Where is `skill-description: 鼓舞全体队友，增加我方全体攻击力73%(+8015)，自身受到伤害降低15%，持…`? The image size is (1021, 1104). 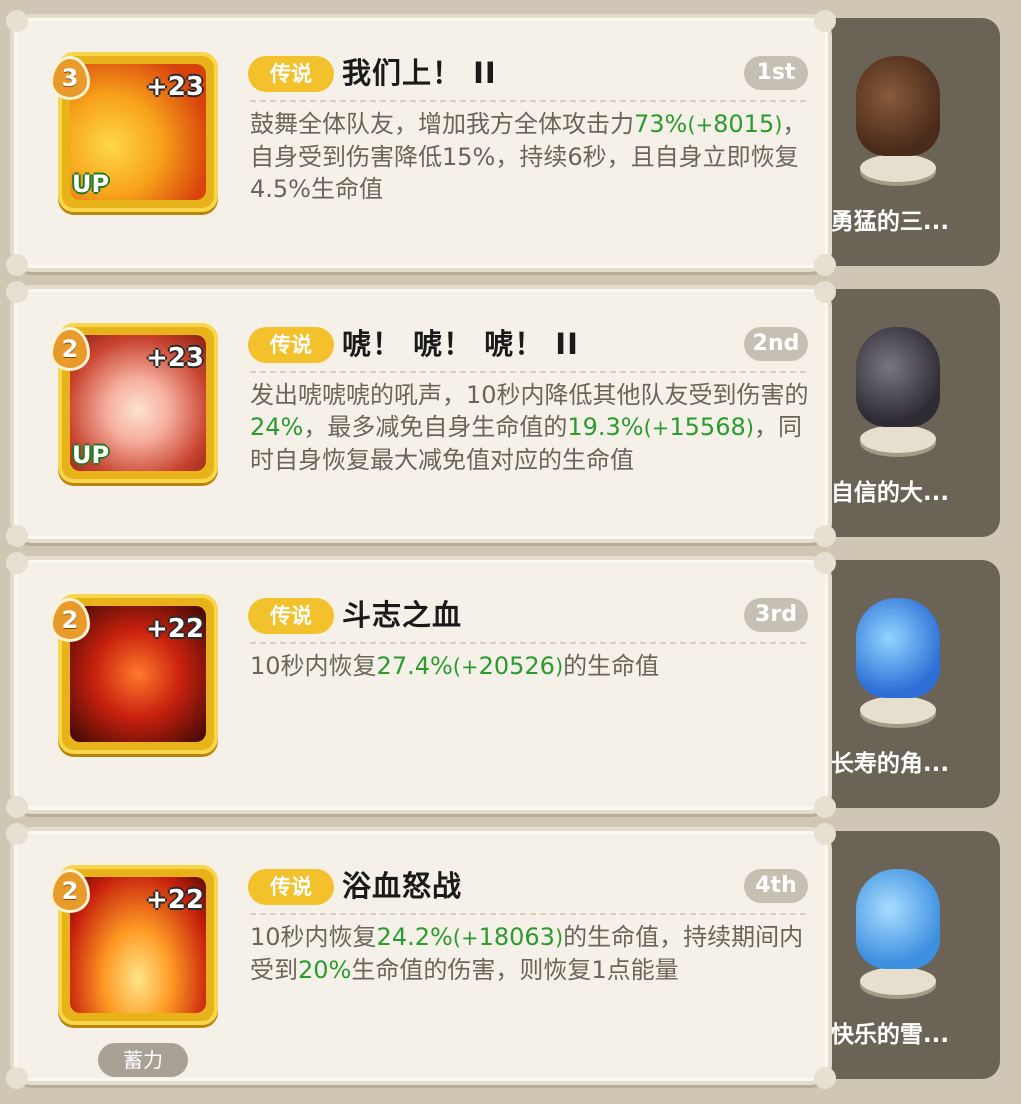
skill-description: 鼓舞全体队友，增加我方全体攻击力73%(+8015)，自身受到伤害降低15%，持… is located at coordinates (530, 156).